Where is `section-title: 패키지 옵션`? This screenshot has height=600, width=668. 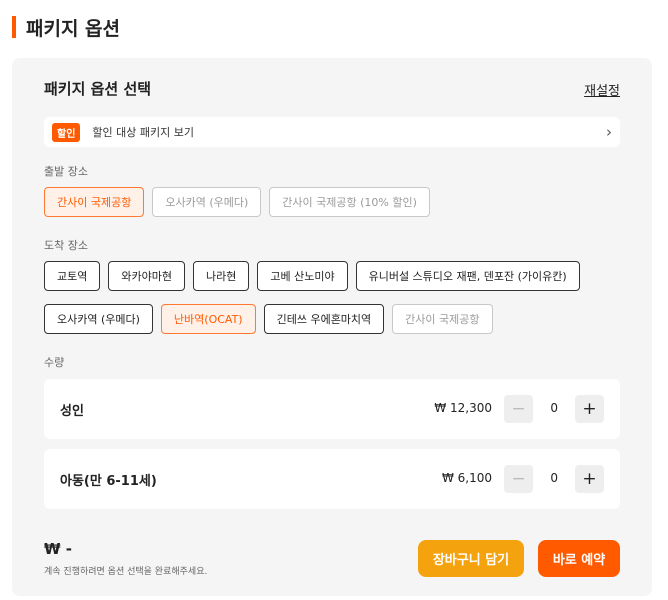 section-title: 패키지 옵션 is located at coordinates (73, 28).